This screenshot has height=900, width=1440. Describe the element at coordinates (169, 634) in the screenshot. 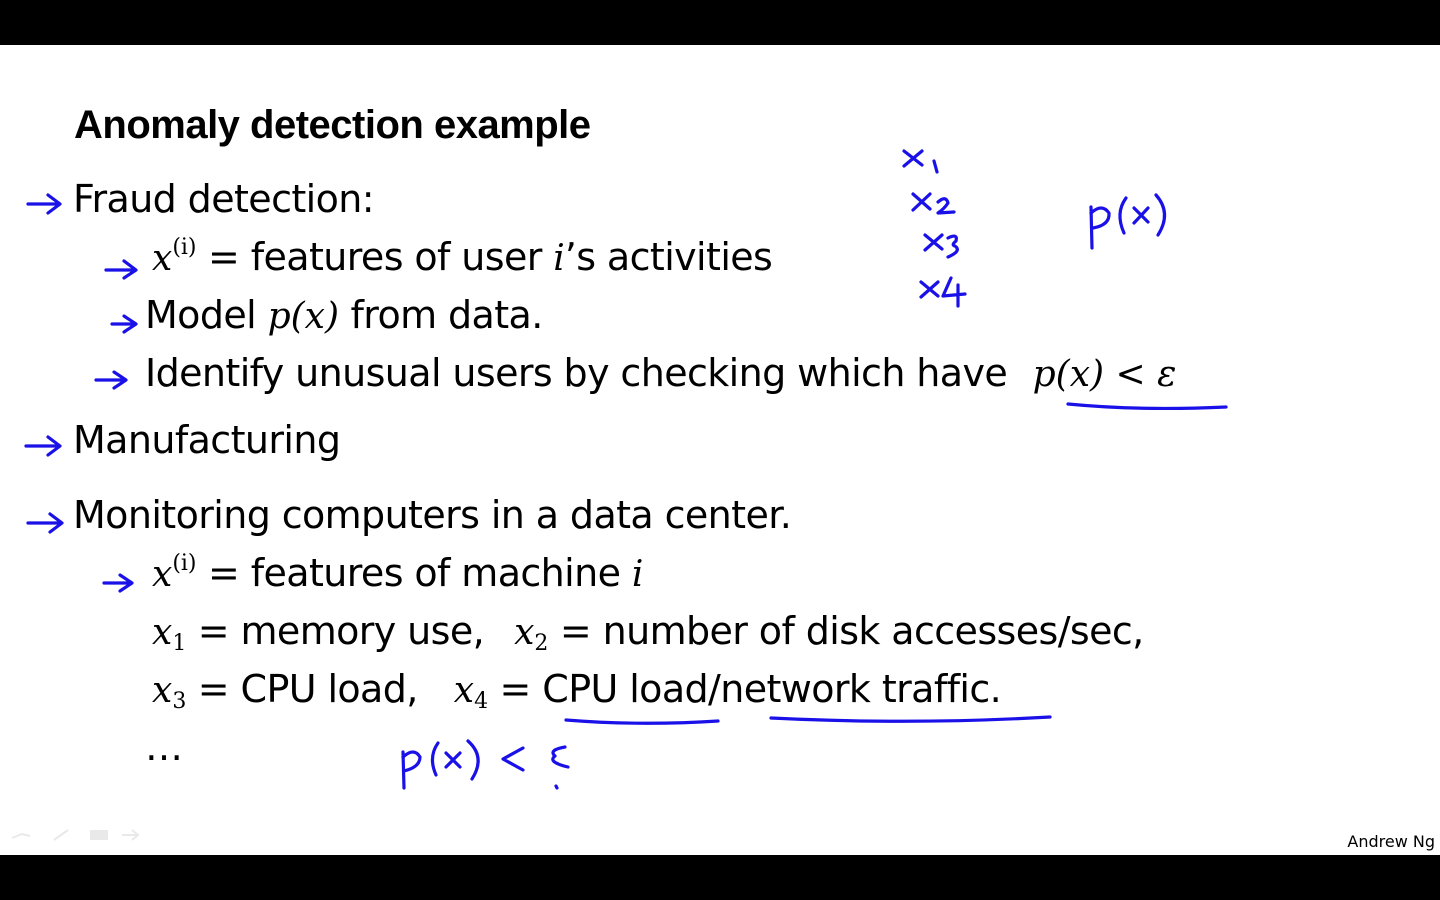

I see `math-x1: x1` at that location.